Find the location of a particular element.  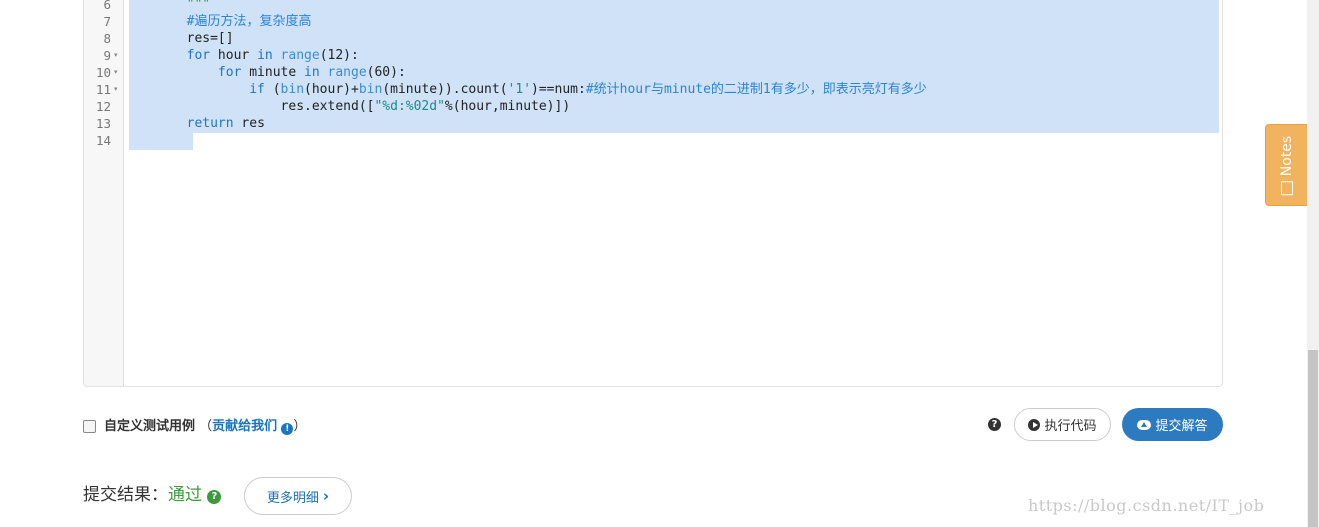

more-details-button: 更多明细 › is located at coordinates (298, 496).